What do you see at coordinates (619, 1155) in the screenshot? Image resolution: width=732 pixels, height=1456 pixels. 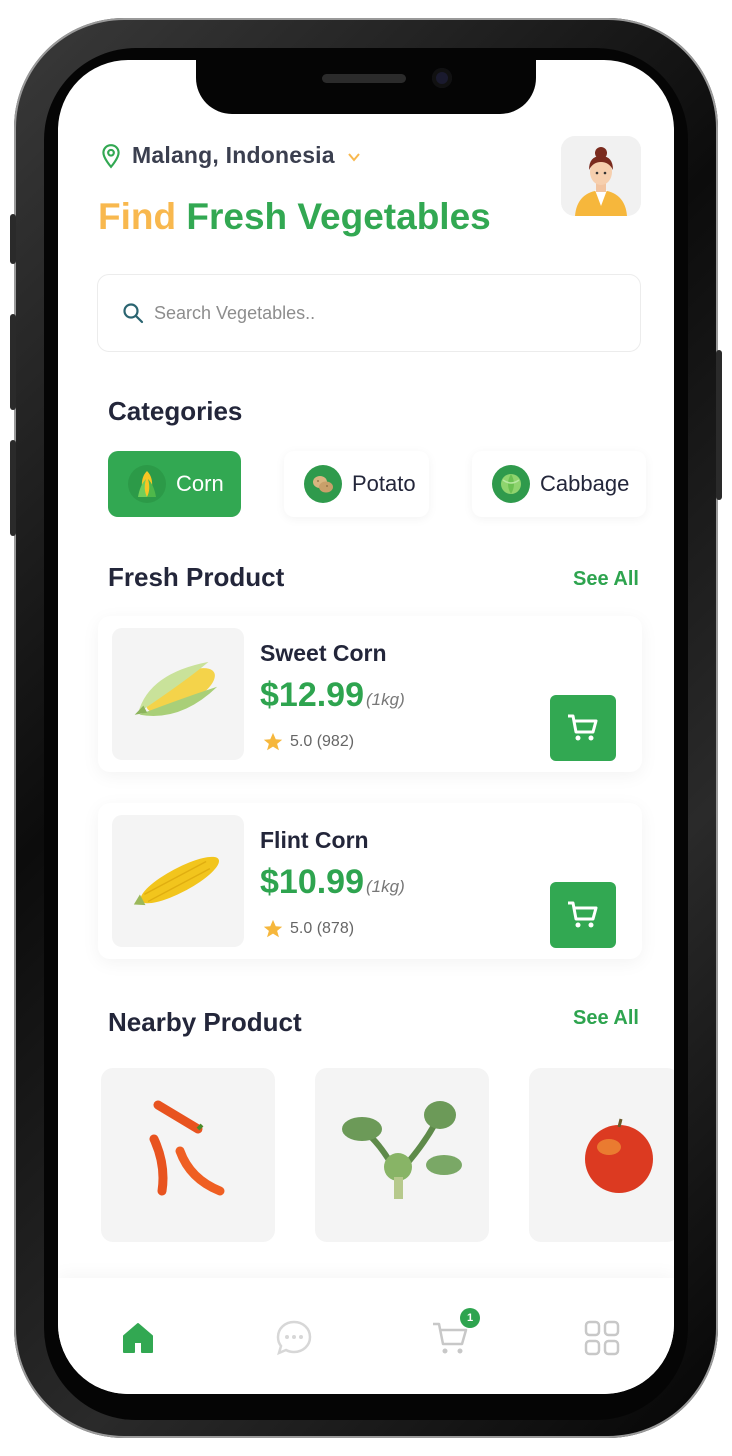 I see `tomato-image` at bounding box center [619, 1155].